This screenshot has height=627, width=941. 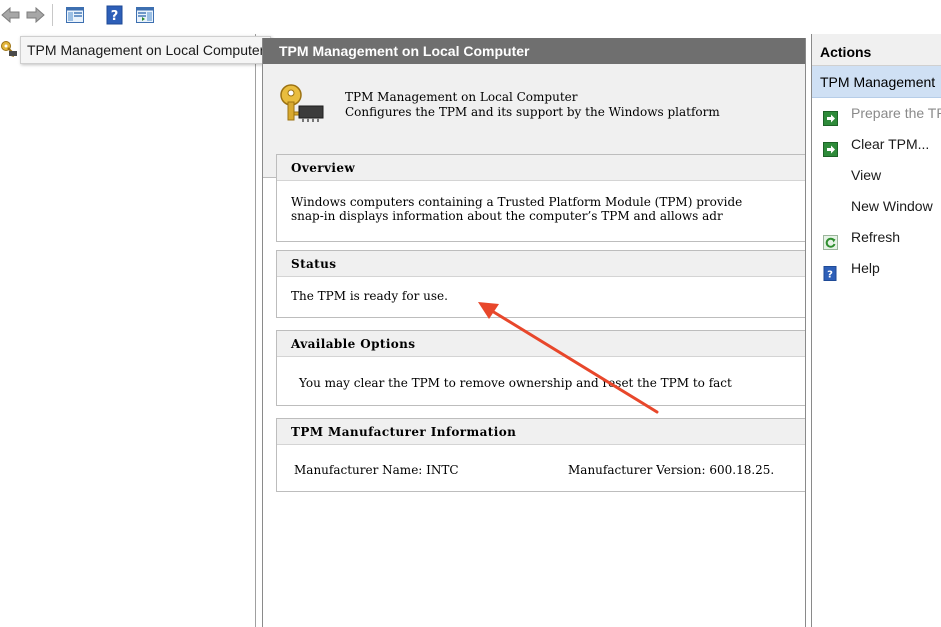 I want to click on action-refresh: Refresh, so click(x=876, y=237).